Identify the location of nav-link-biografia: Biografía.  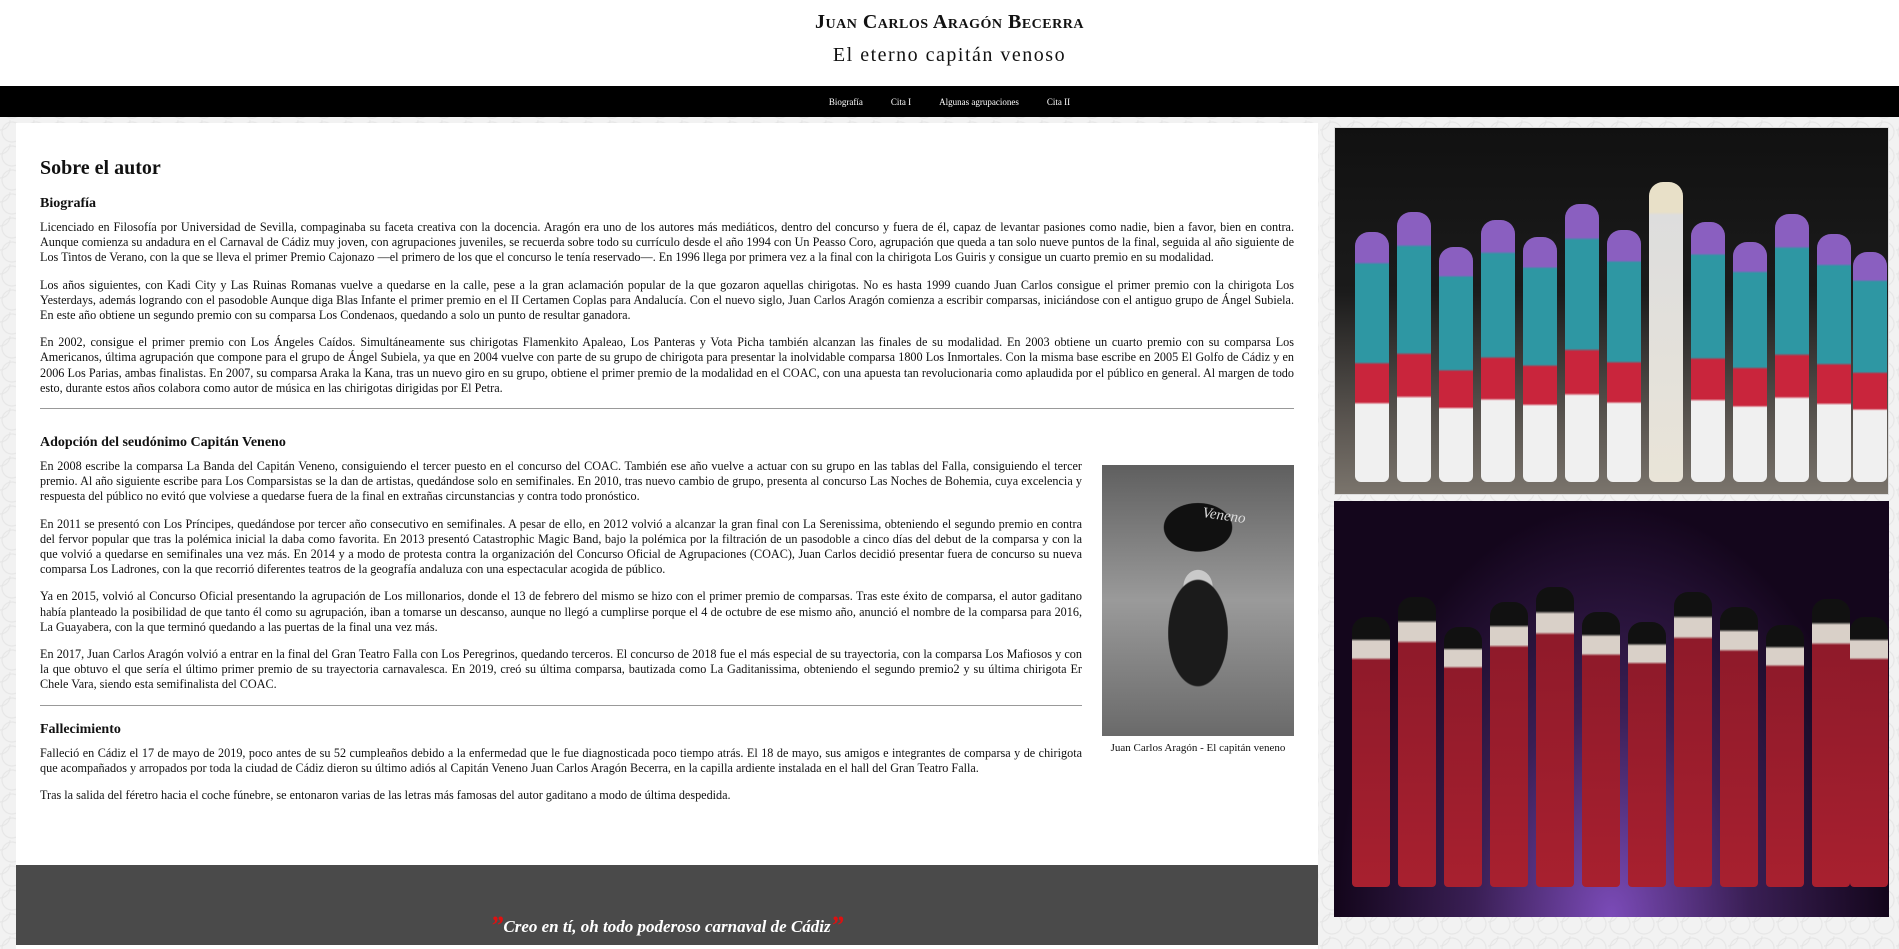
(846, 102).